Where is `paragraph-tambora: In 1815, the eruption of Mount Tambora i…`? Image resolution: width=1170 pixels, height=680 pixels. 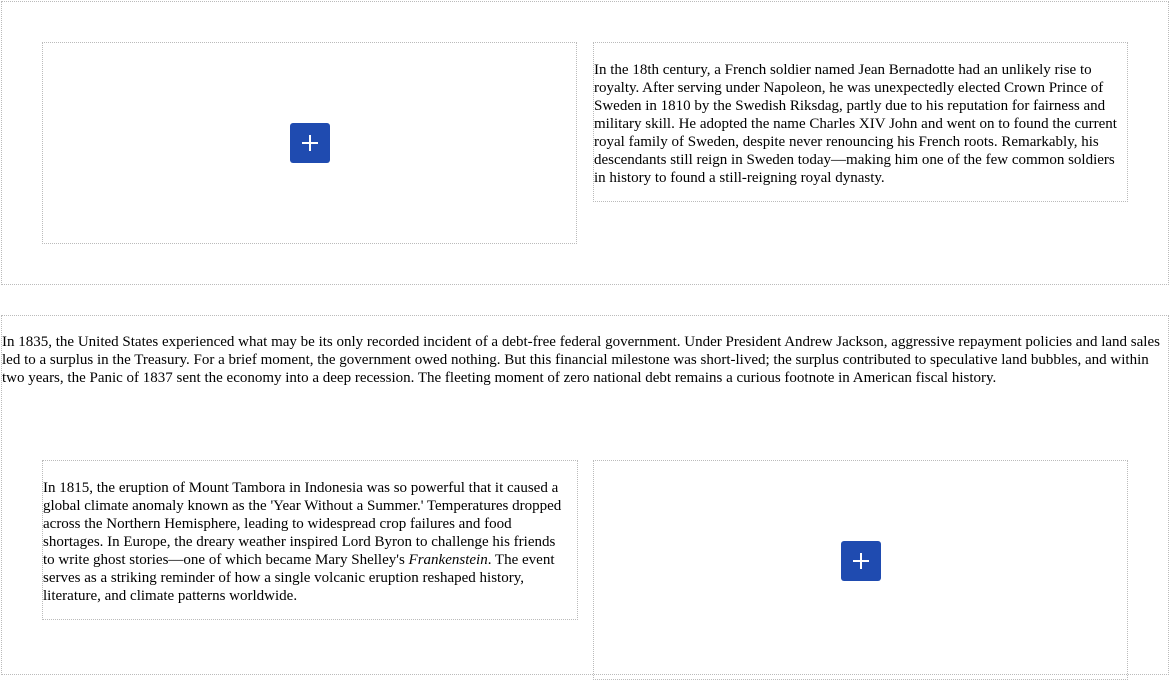
paragraph-tambora: In 1815, the eruption of Mount Tambora i… is located at coordinates (306, 542).